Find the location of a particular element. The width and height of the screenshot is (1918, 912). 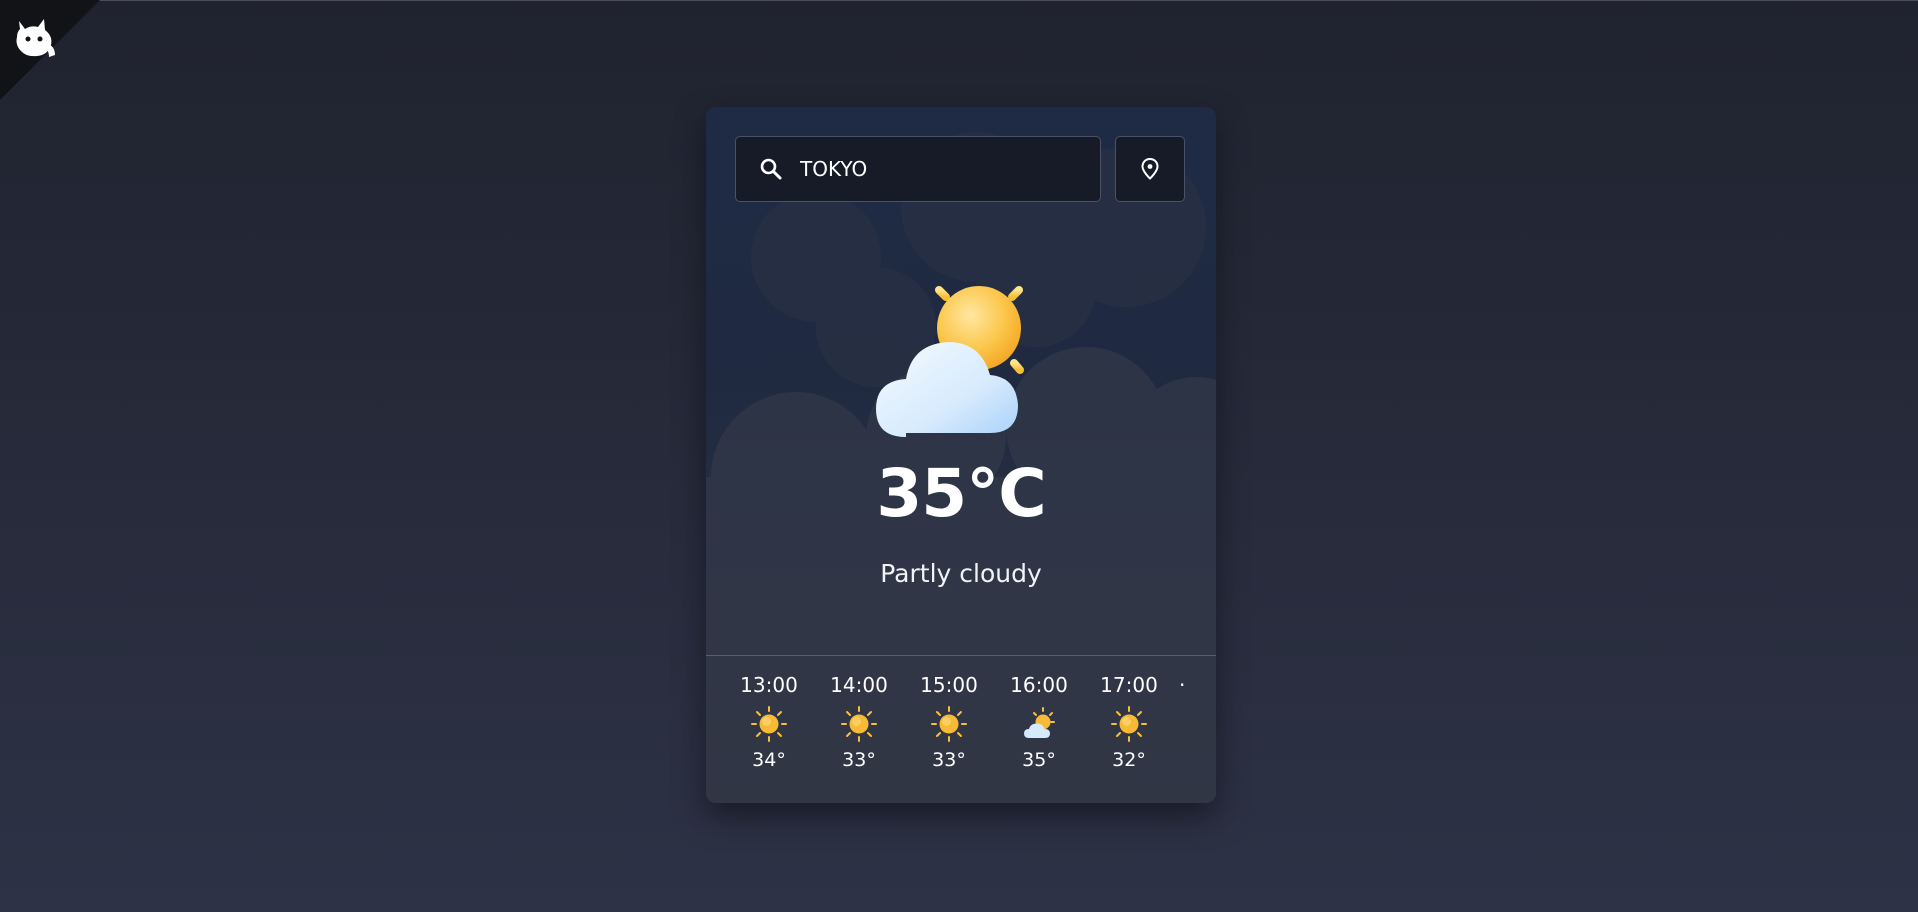

hourly-item-partial: · is located at coordinates (1195, 728).